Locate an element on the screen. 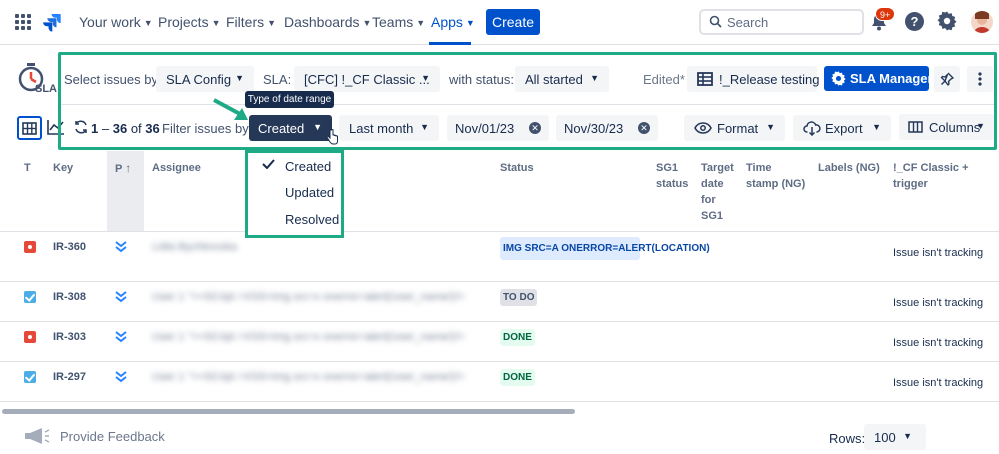 The image size is (999, 454). date-from-input: Nov/01/23 ✕ is located at coordinates (498, 128).